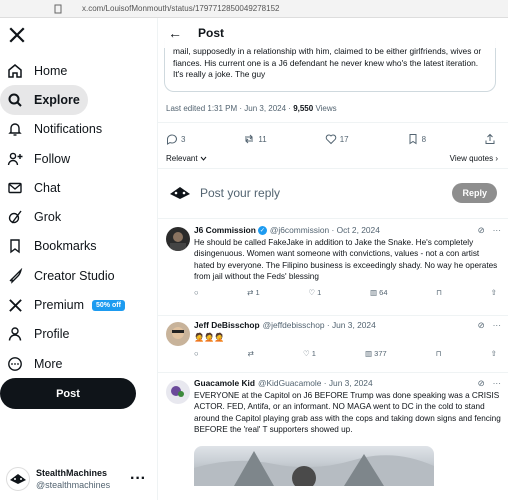 Image resolution: width=508 pixels, height=500 pixels. I want to click on nav-profile-label: Profile, so click(52, 334).